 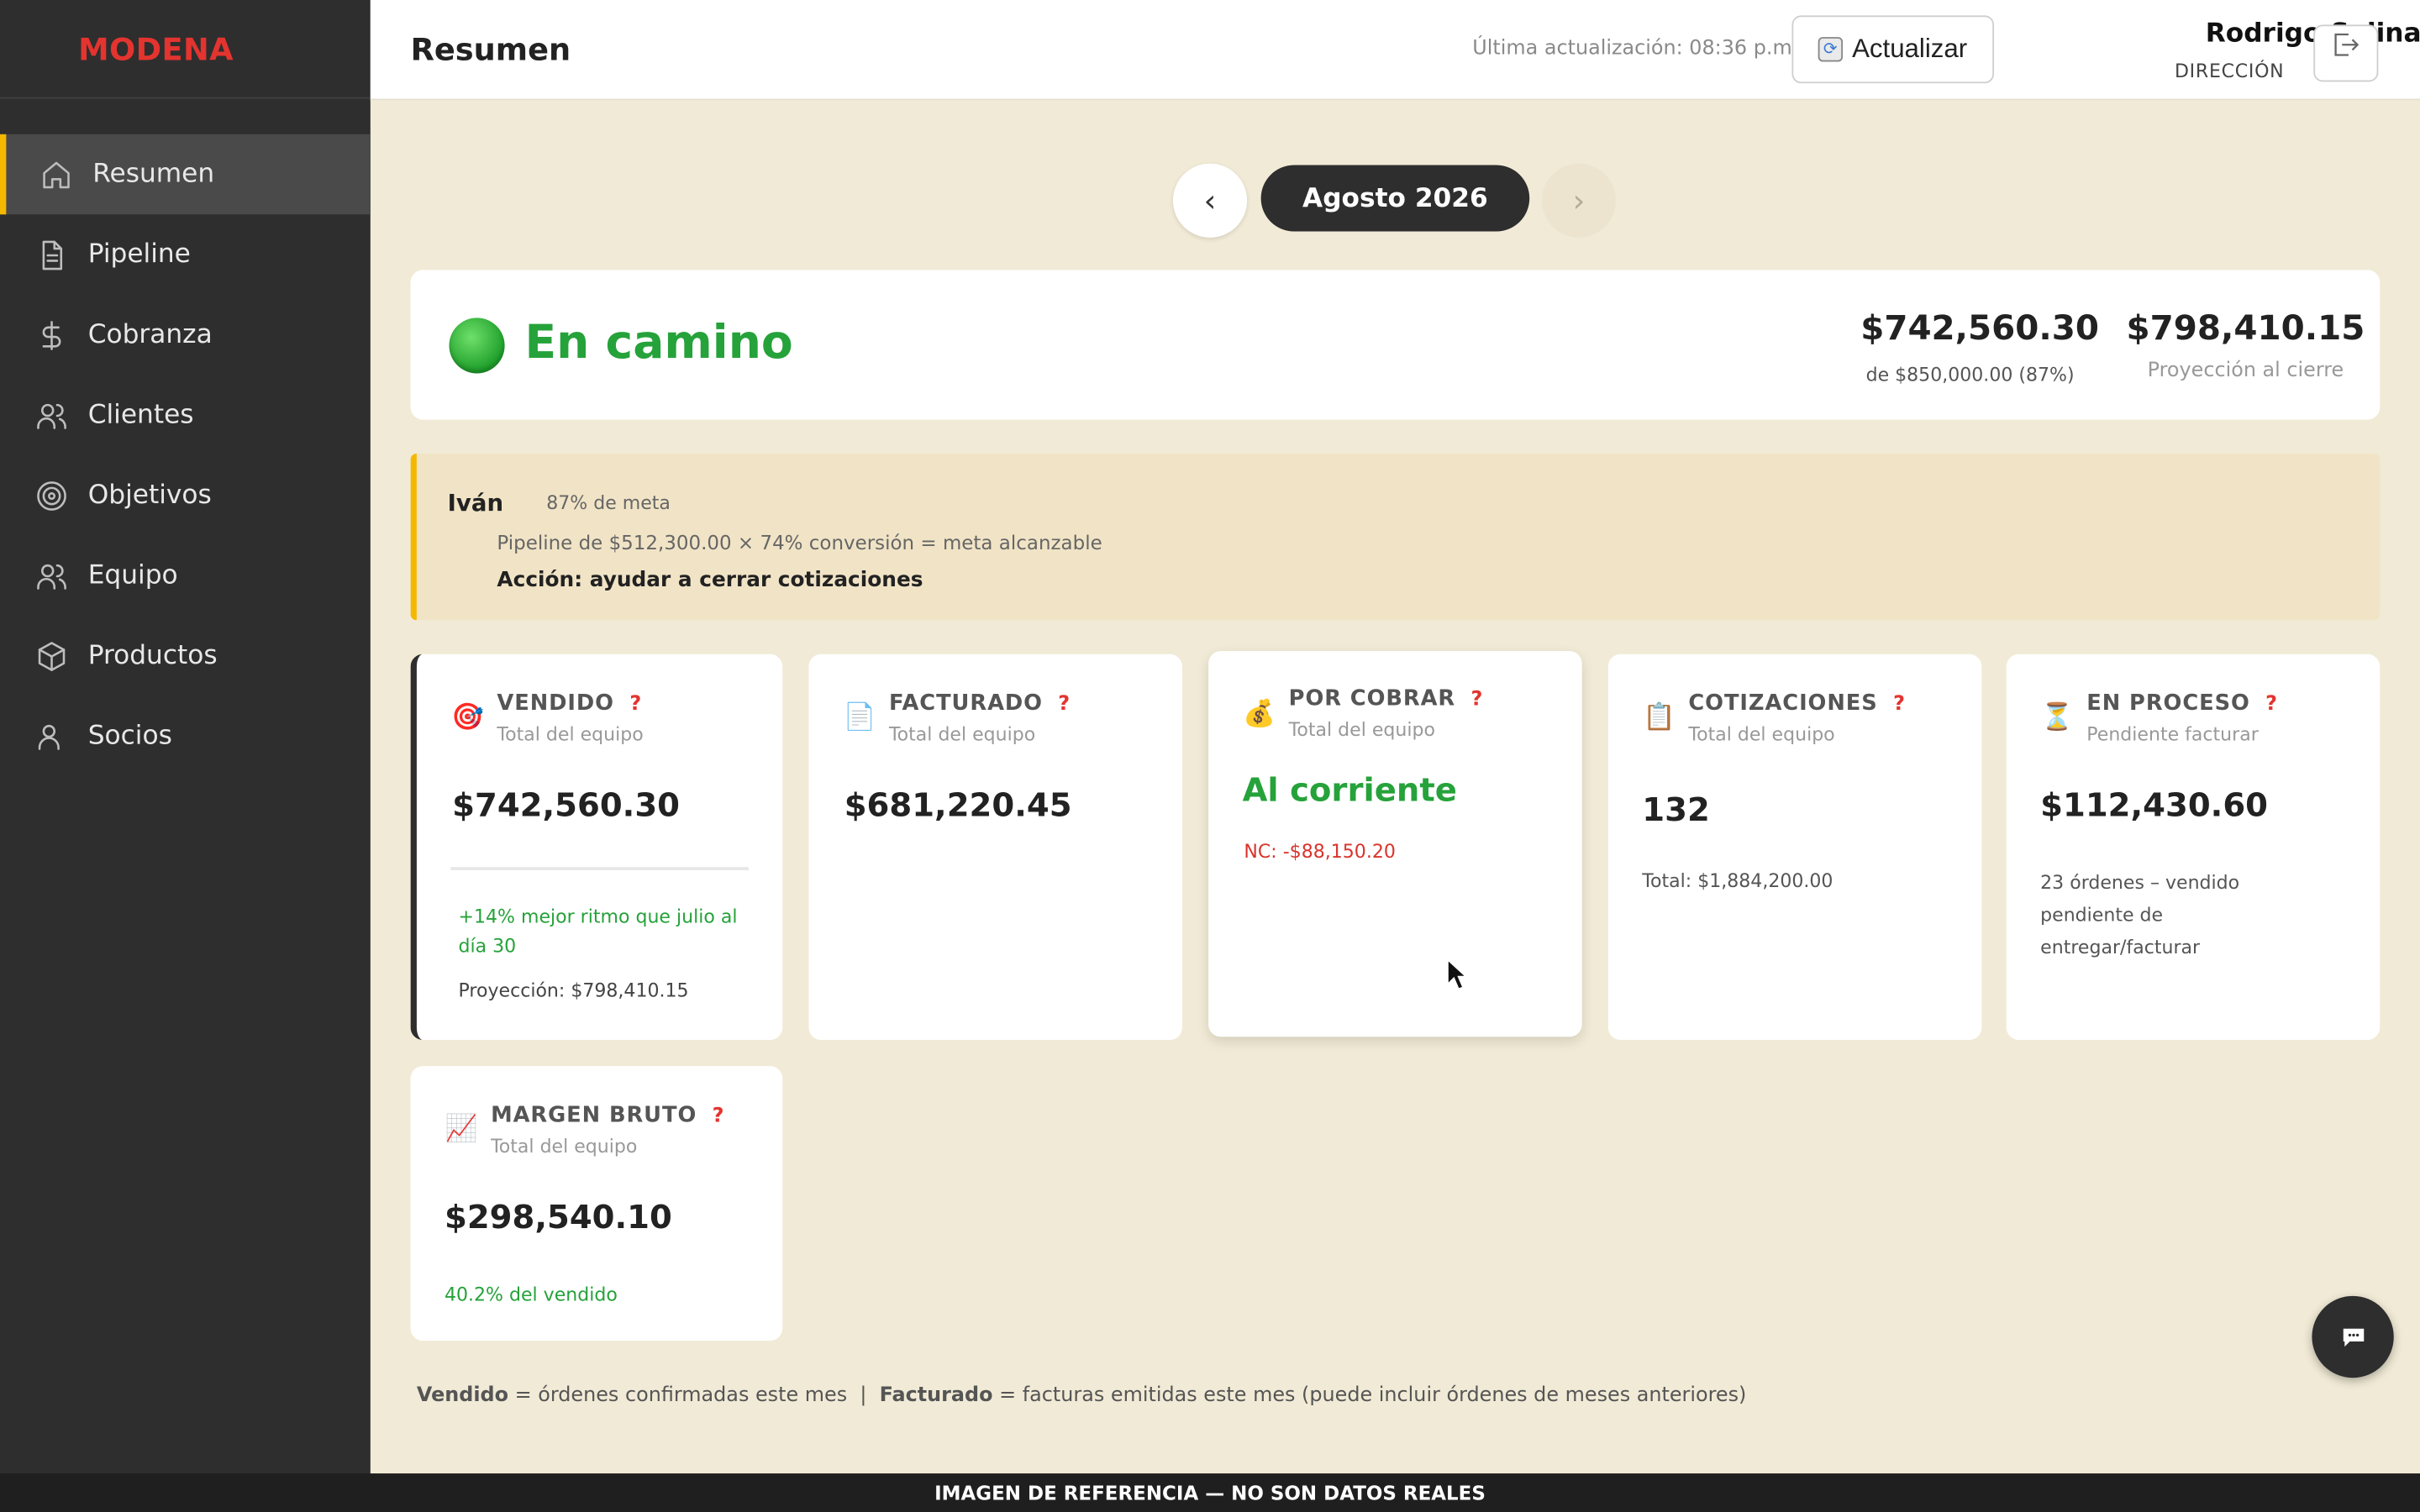 What do you see at coordinates (2347, 44) in the screenshot?
I see `logout-icon` at bounding box center [2347, 44].